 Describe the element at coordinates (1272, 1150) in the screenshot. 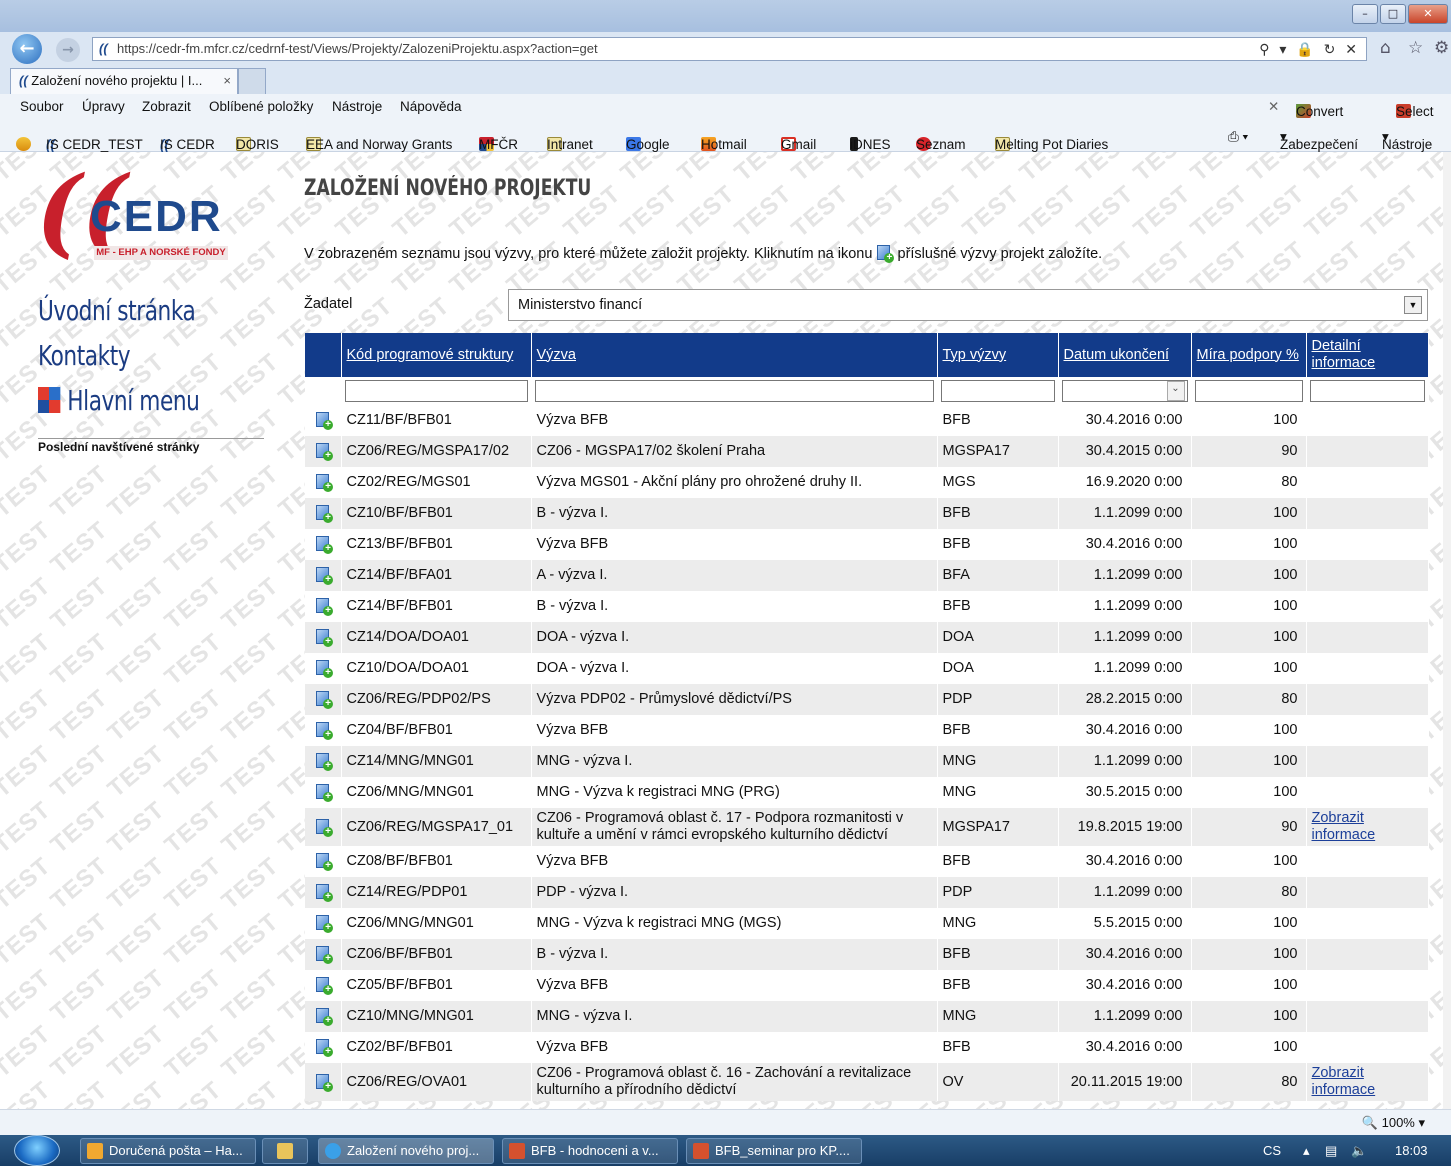

I see `language-indicator: CS` at that location.